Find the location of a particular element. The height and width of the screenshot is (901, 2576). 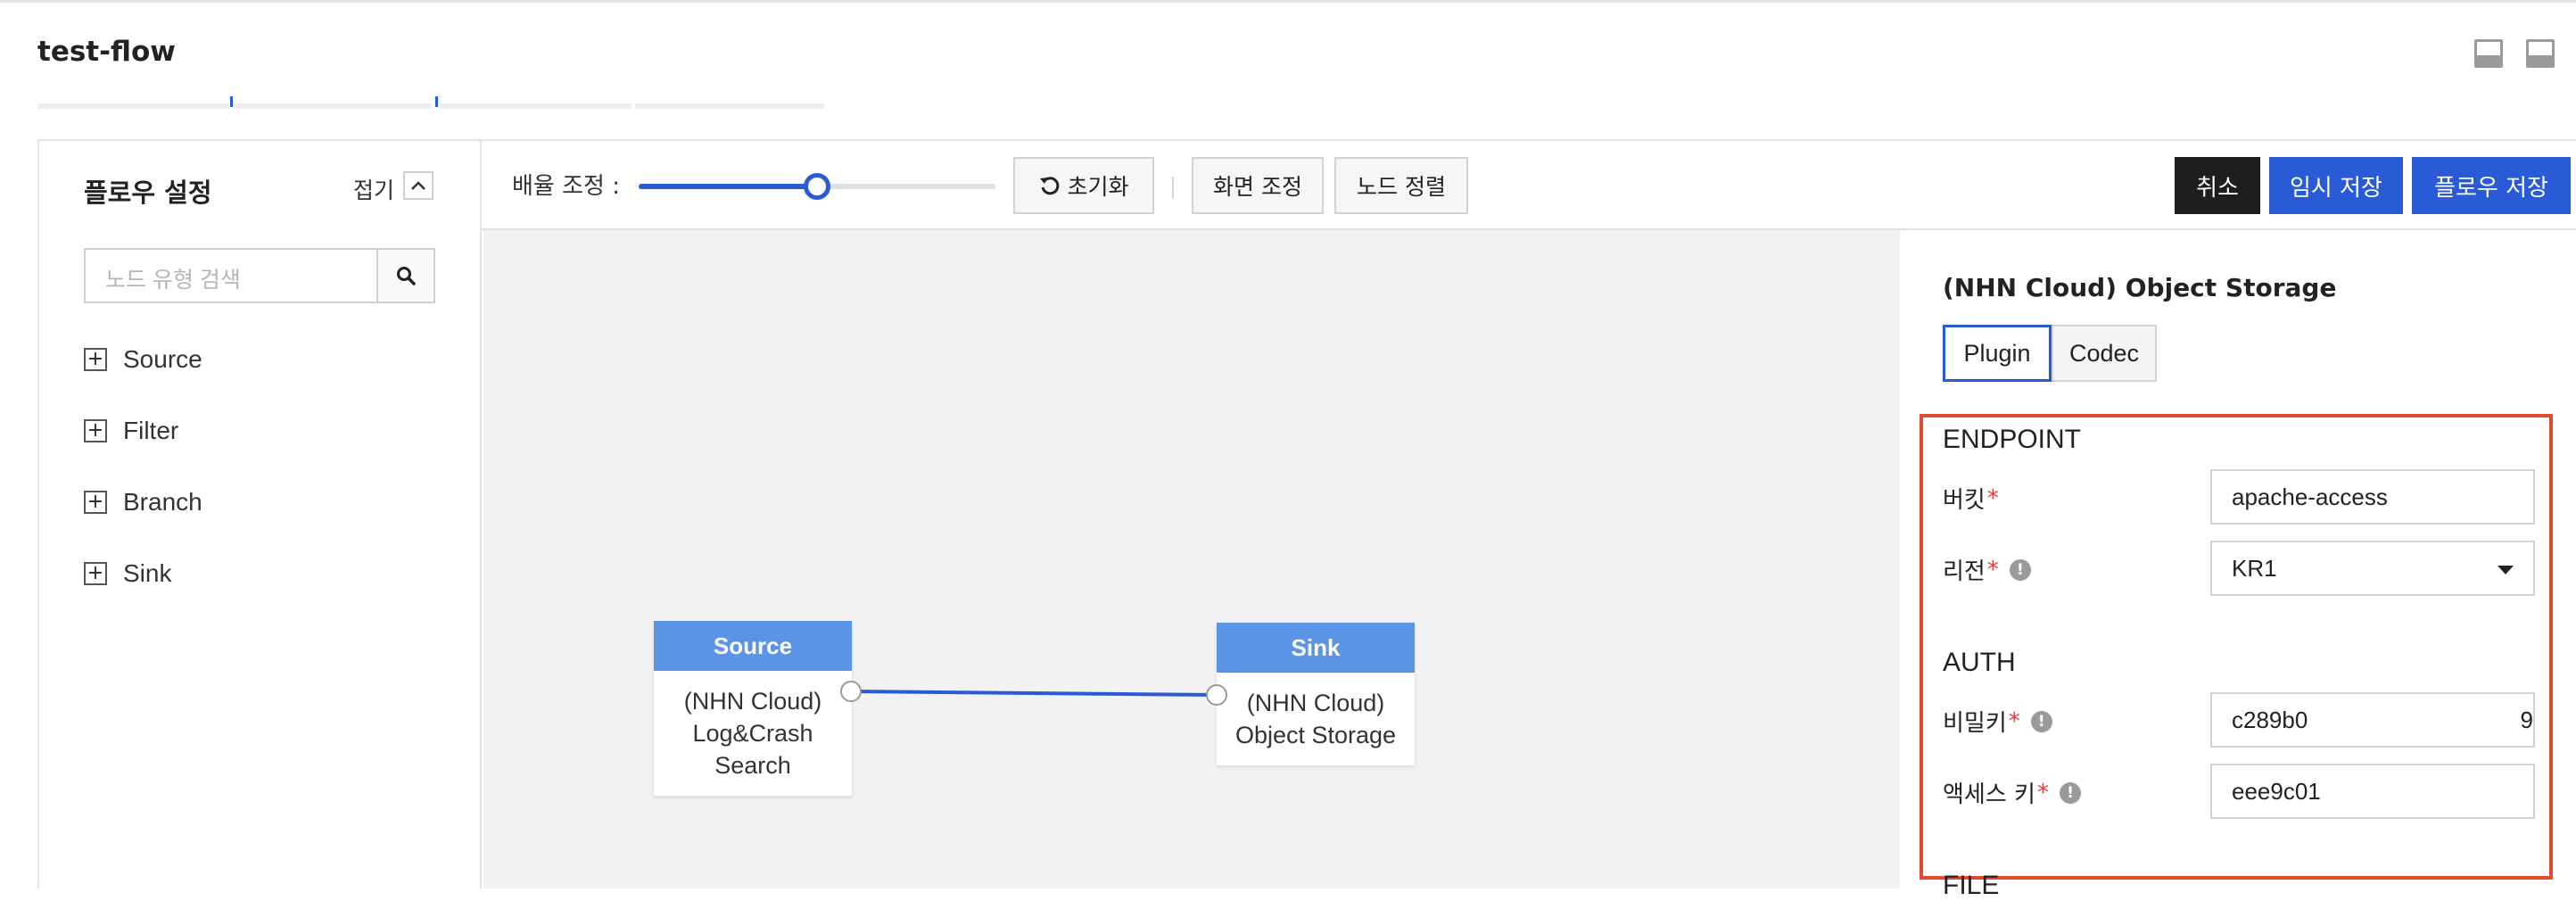

access-key-label: 액세스 키 *! is located at coordinates (2012, 793).